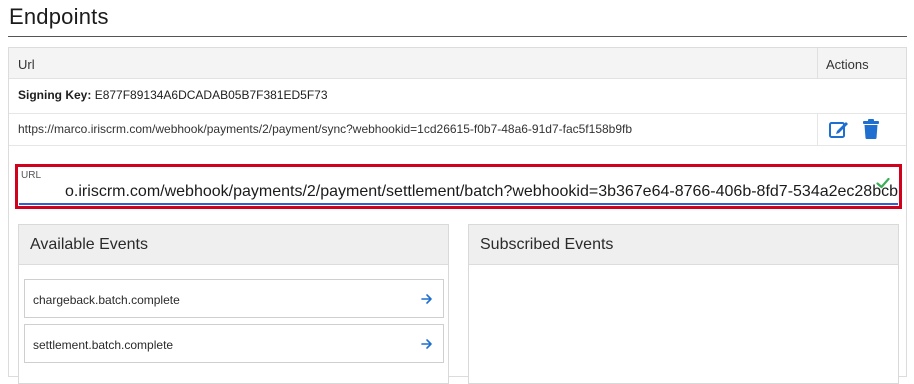 Image resolution: width=914 pixels, height=384 pixels. Describe the element at coordinates (683, 245) in the screenshot. I see `panel-header: Subscribed Events` at that location.